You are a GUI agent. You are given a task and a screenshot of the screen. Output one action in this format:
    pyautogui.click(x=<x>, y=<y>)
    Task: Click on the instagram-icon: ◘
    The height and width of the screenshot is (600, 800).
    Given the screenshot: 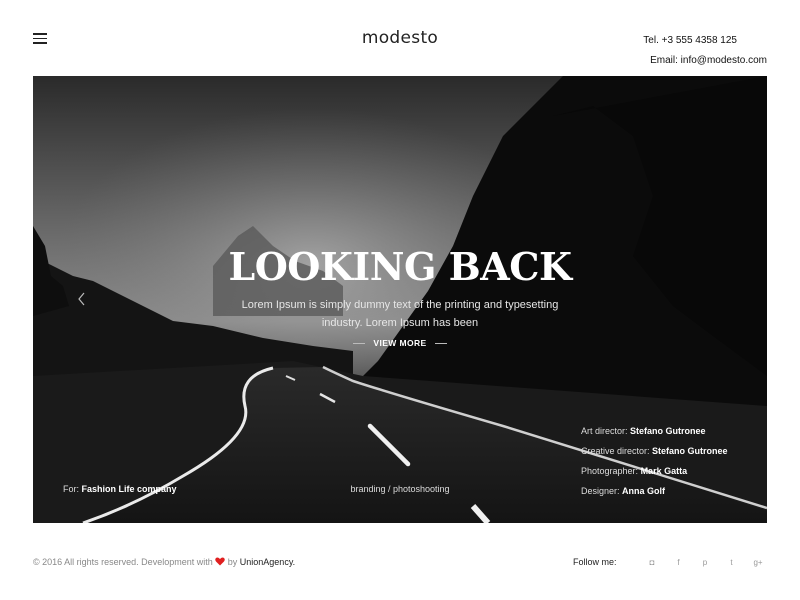 What is the action you would take?
    pyautogui.click(x=652, y=562)
    